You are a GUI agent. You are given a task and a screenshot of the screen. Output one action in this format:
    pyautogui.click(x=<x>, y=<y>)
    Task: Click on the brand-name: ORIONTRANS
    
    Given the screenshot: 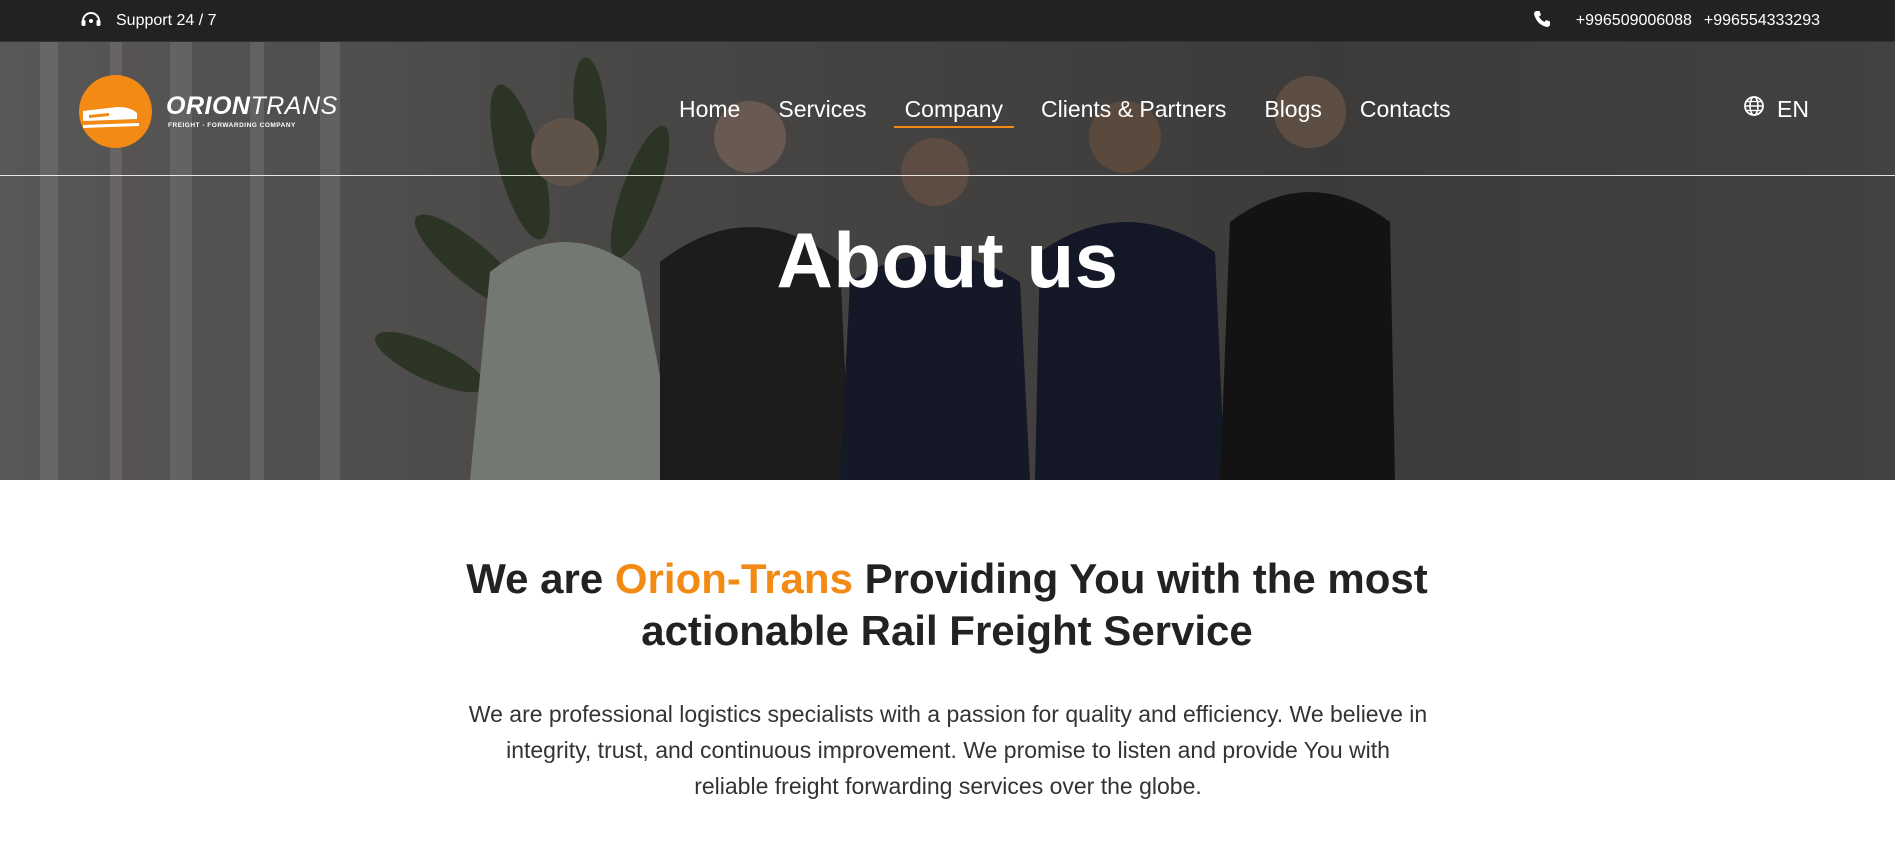 What is the action you would take?
    pyautogui.click(x=252, y=106)
    